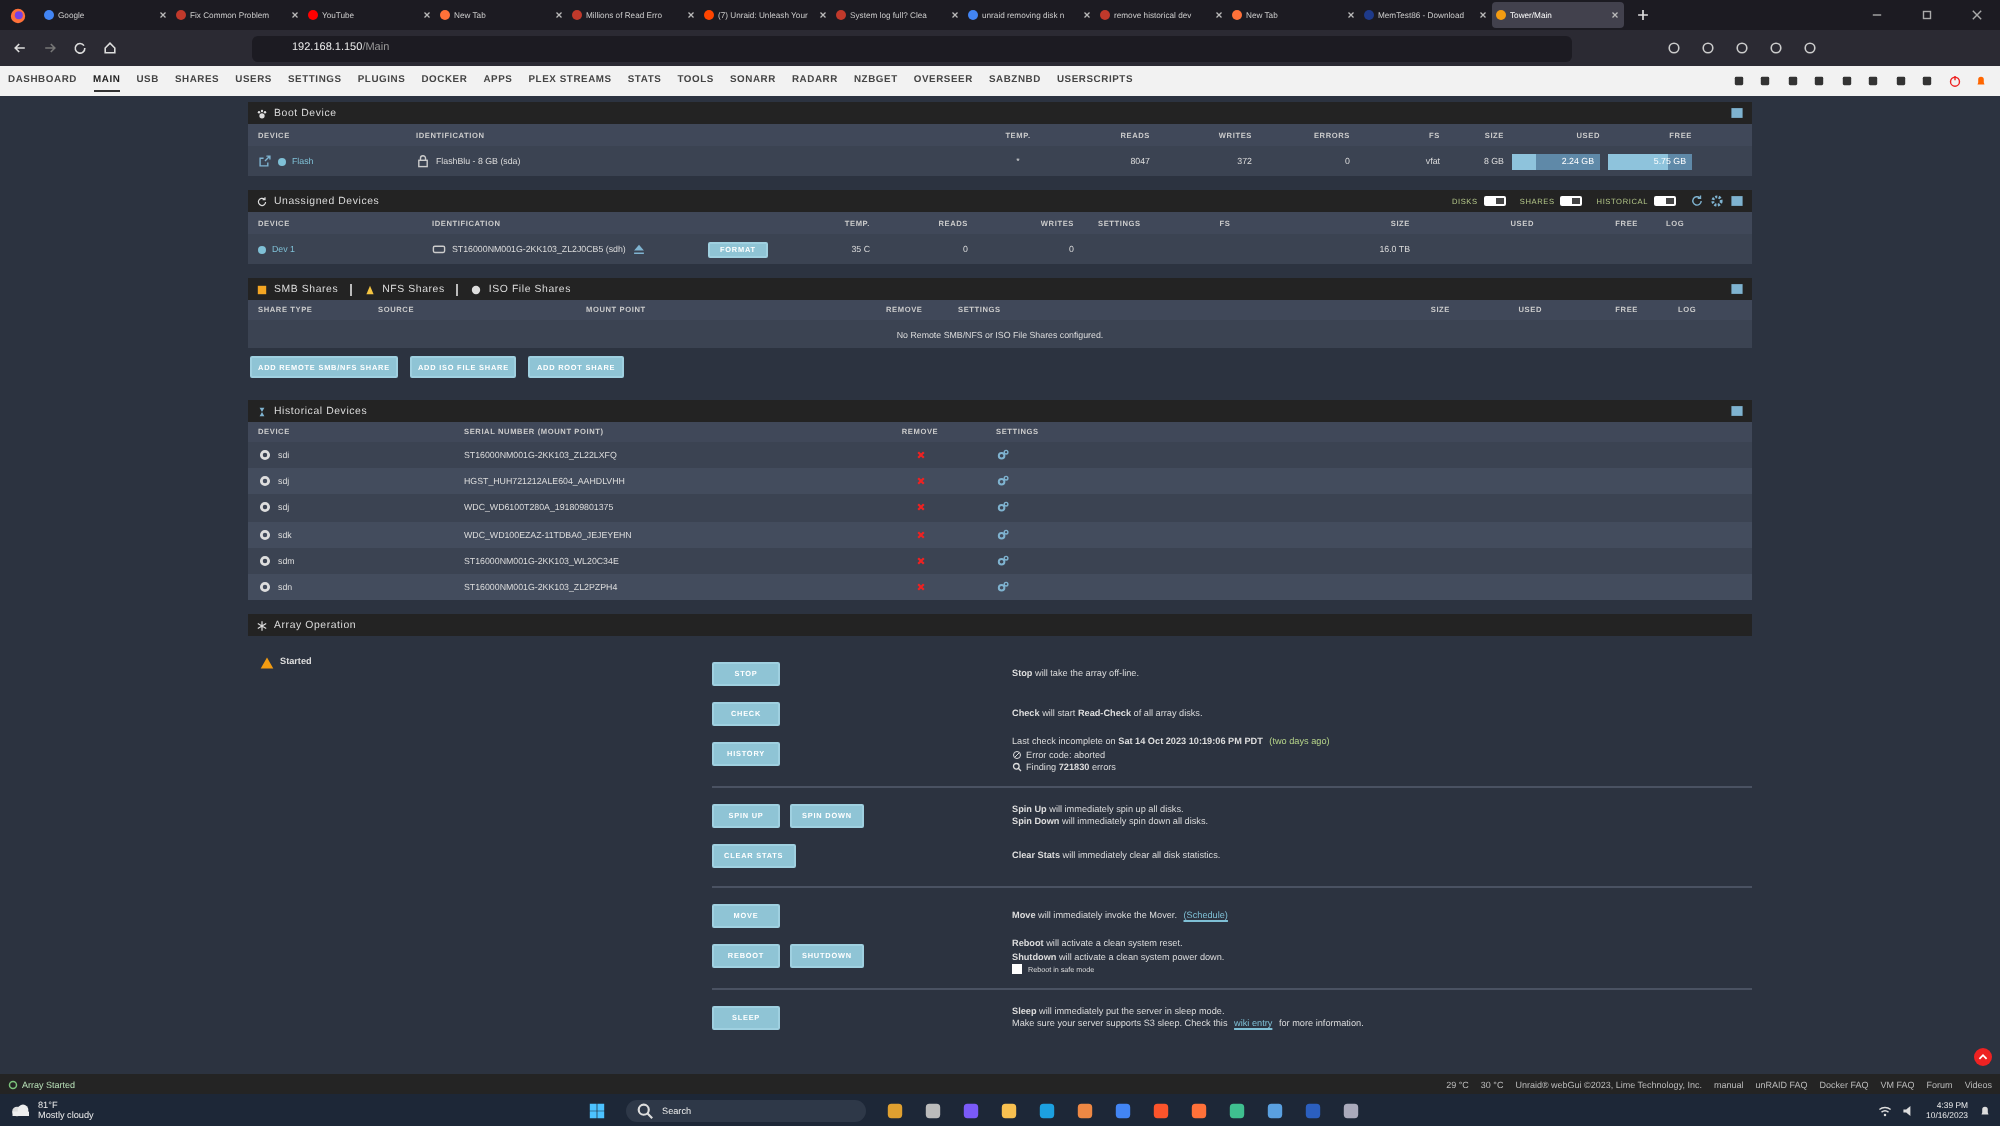 This screenshot has height=1126, width=2000. Describe the element at coordinates (20, 48) in the screenshot. I see `back-icon` at that location.